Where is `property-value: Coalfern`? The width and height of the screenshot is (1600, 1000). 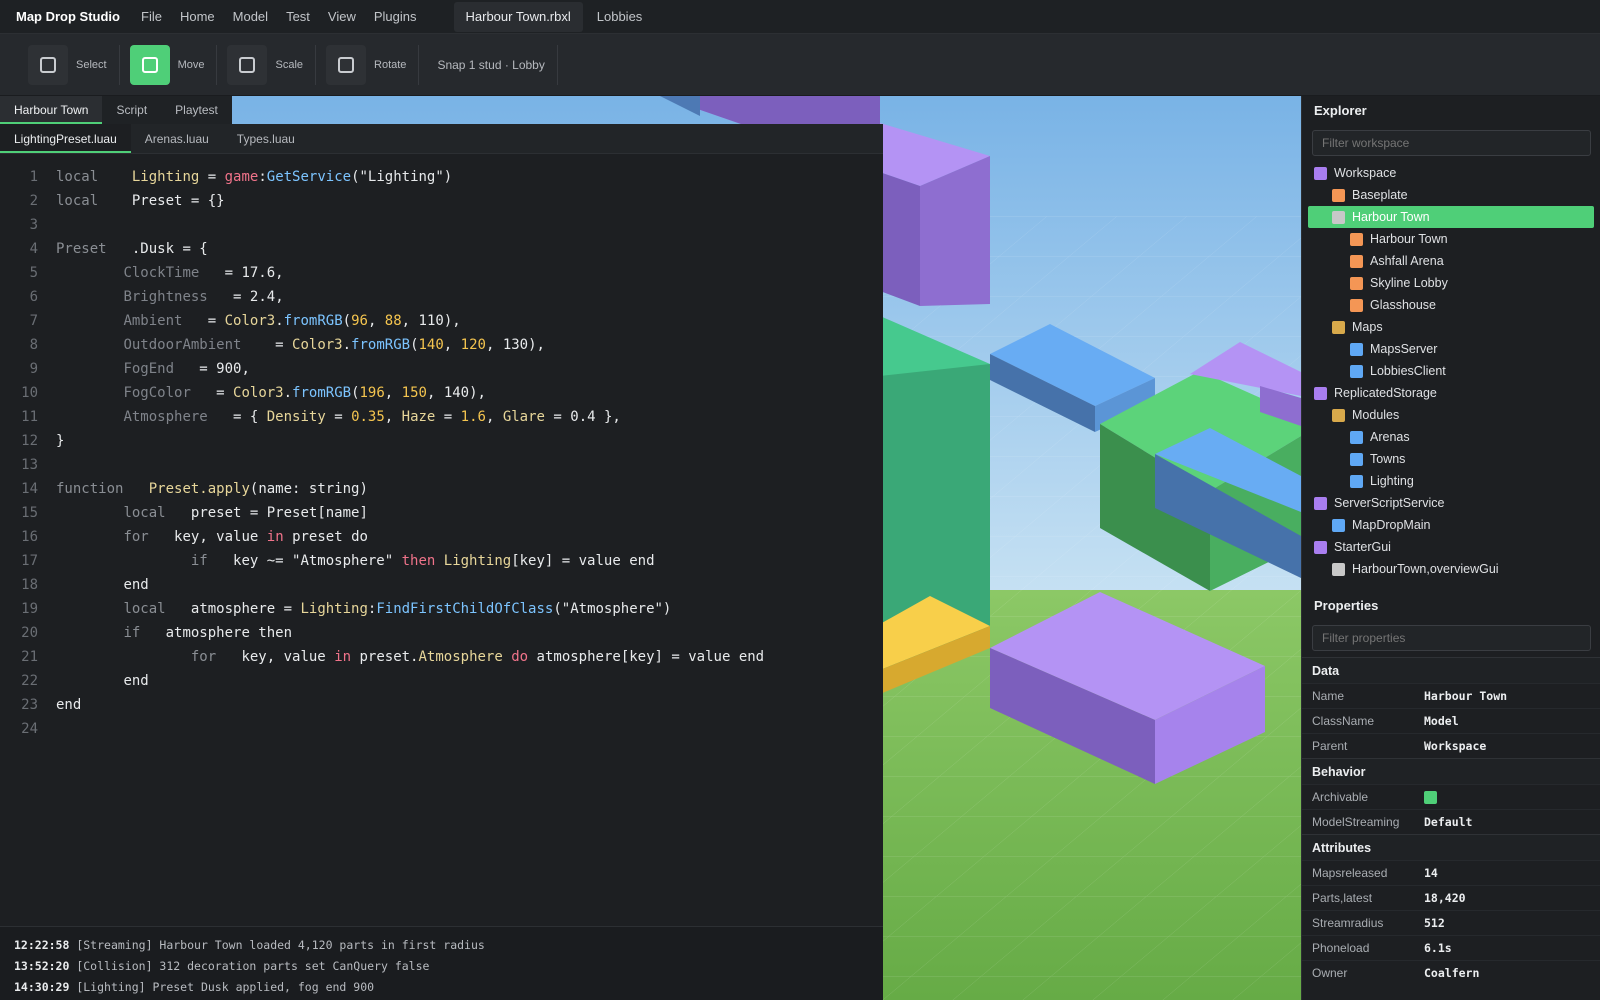
property-value: Coalfern is located at coordinates (1451, 973).